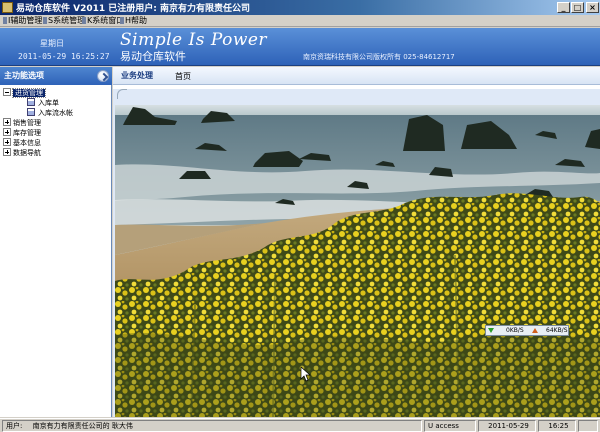 Image resolution: width=600 pixels, height=432 pixels. Describe the element at coordinates (194, 40) in the screenshot. I see `slogan: Simple Is Power` at that location.